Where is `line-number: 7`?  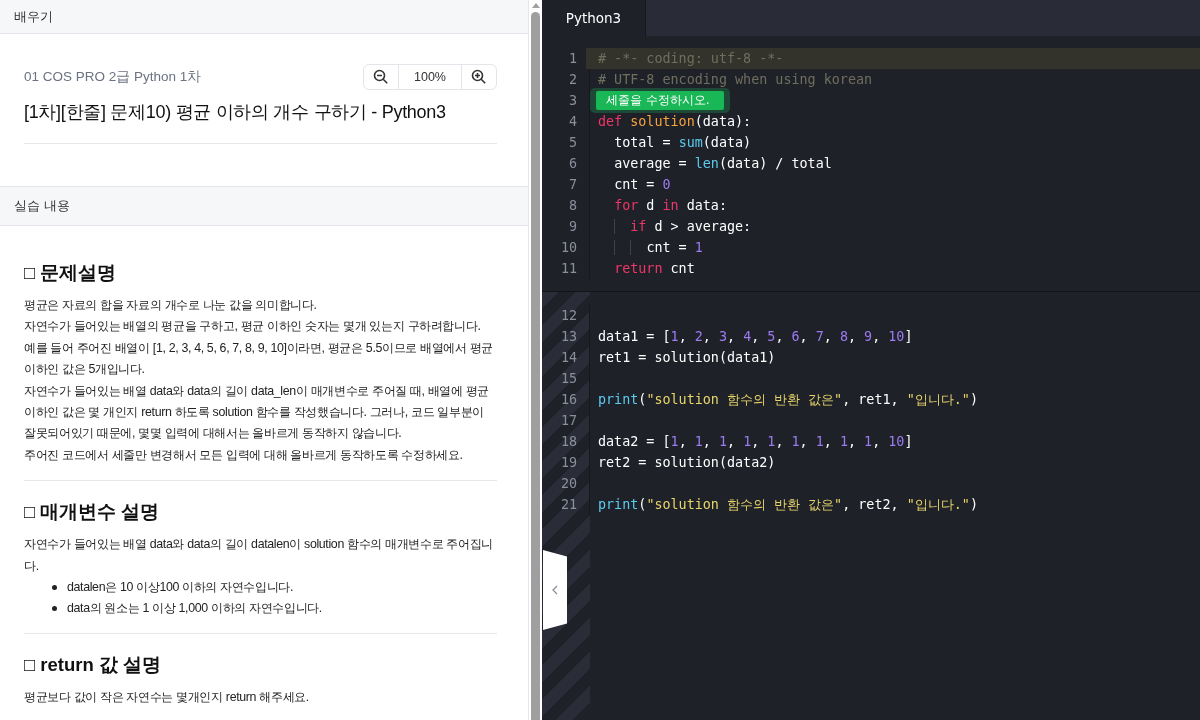 line-number: 7 is located at coordinates (572, 184).